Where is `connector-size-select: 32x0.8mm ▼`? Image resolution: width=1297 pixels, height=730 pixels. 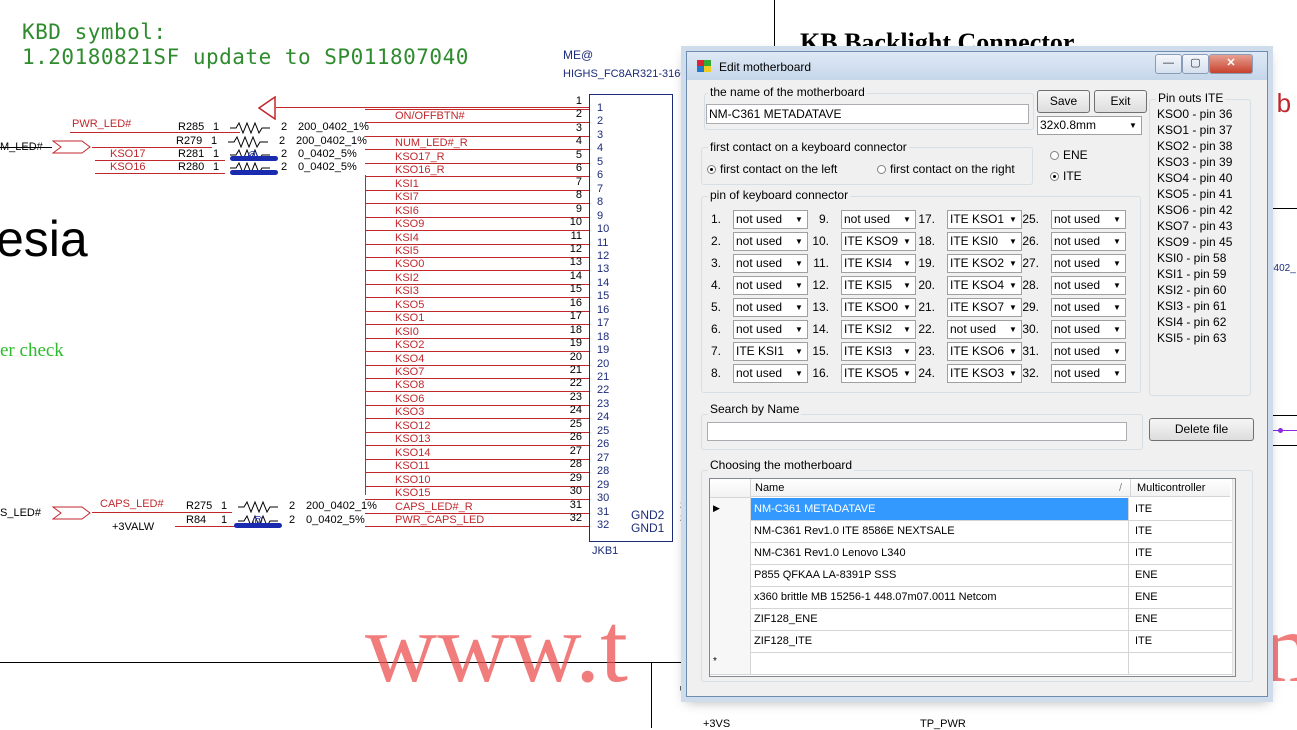
connector-size-select: 32x0.8mm ▼ is located at coordinates (1089, 125).